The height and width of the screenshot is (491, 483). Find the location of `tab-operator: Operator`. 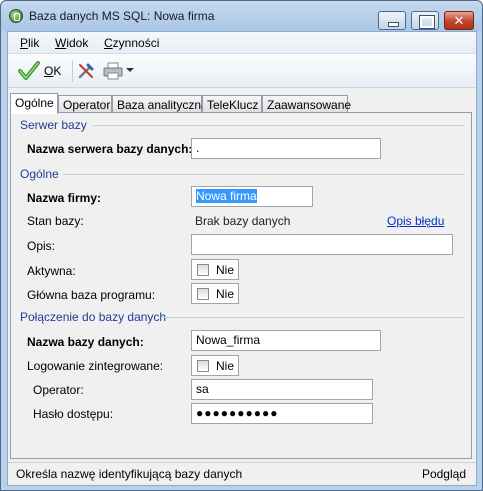

tab-operator: Operator is located at coordinates (85, 104).